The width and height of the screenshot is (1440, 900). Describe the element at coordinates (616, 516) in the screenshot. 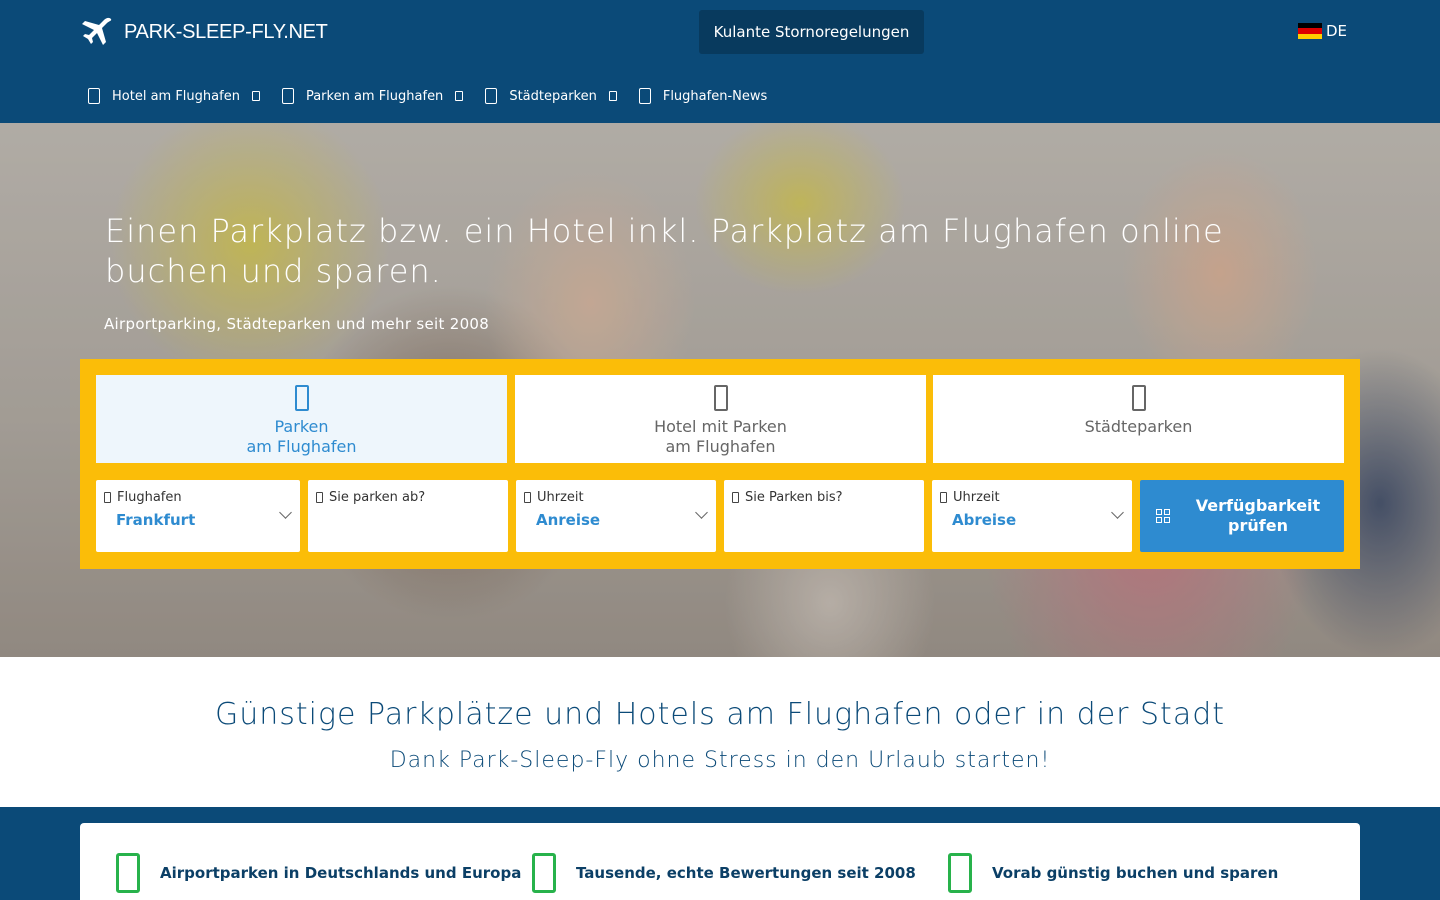

I see `arrival-time-select: Uhrzeit Anreise` at that location.